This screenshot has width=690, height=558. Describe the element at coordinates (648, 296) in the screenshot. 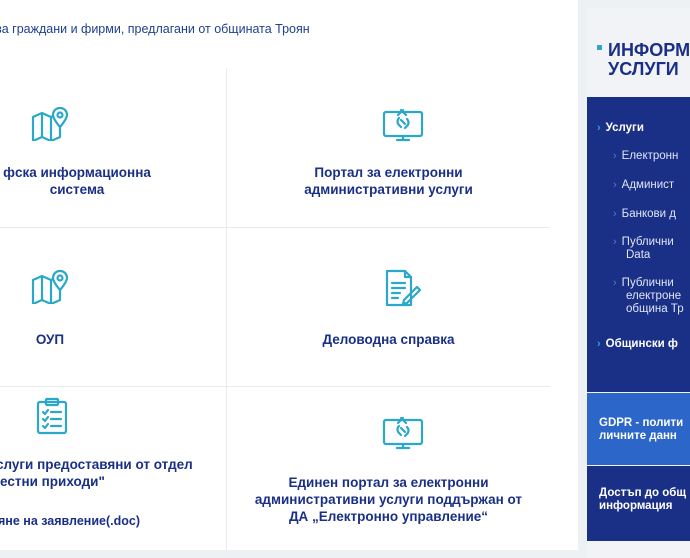

I see `sidebar-item-public-eservices: › Публични електроне община Тр` at that location.